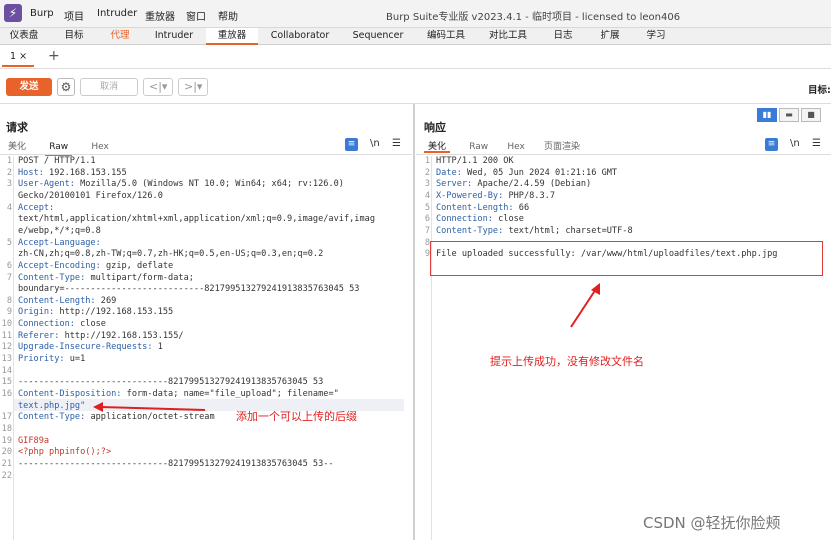 The image size is (831, 540). Describe the element at coordinates (567, 361) in the screenshot. I see `response-annotation: 提示上传成功，没有修改文件名` at that location.